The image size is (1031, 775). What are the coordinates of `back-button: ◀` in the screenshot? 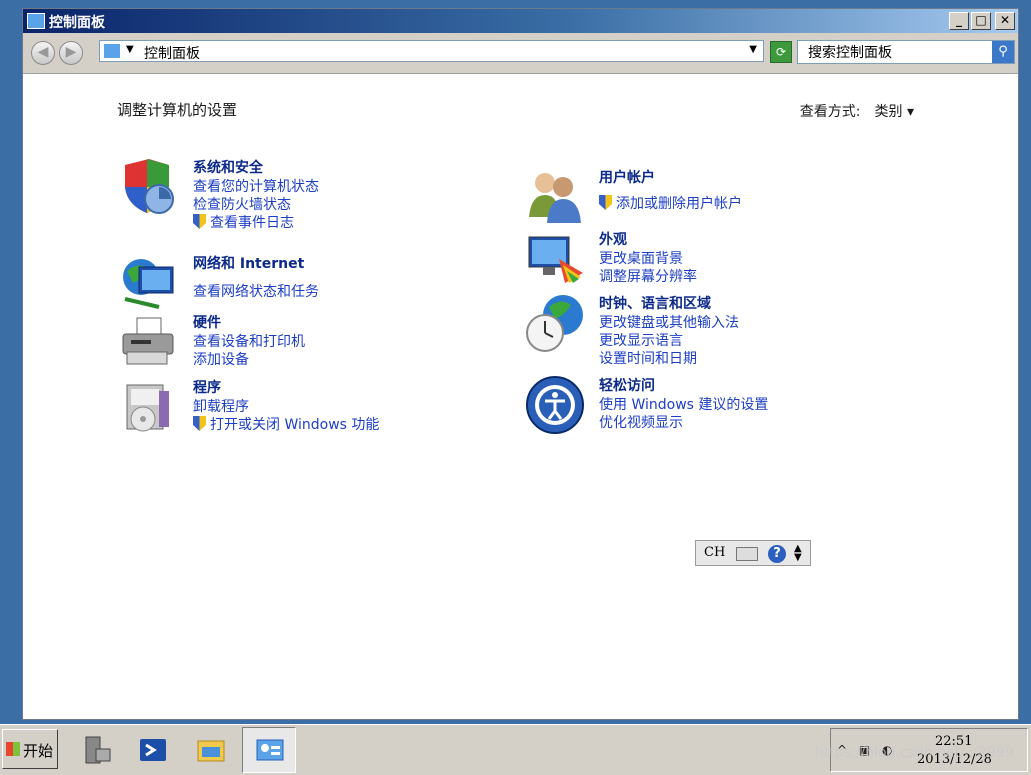 It's located at (43, 53).